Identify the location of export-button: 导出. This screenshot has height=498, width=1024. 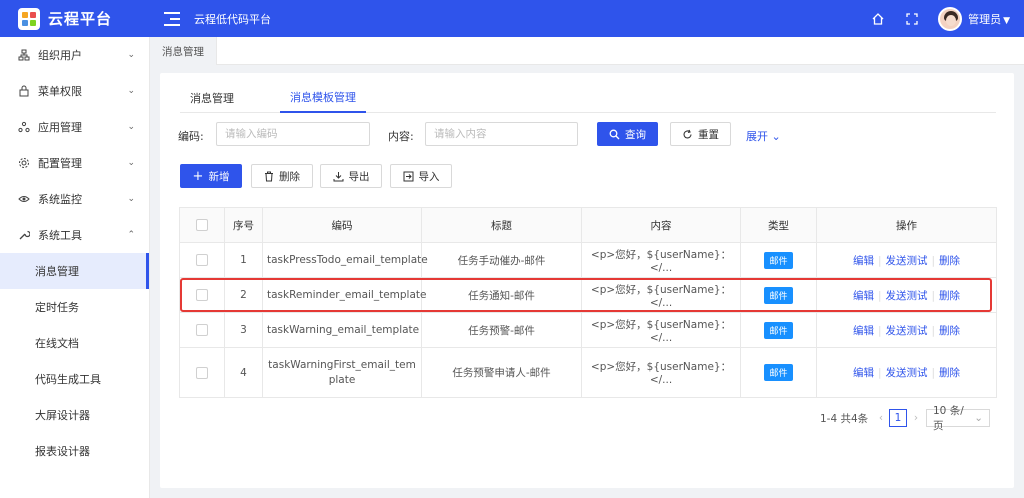
(351, 176).